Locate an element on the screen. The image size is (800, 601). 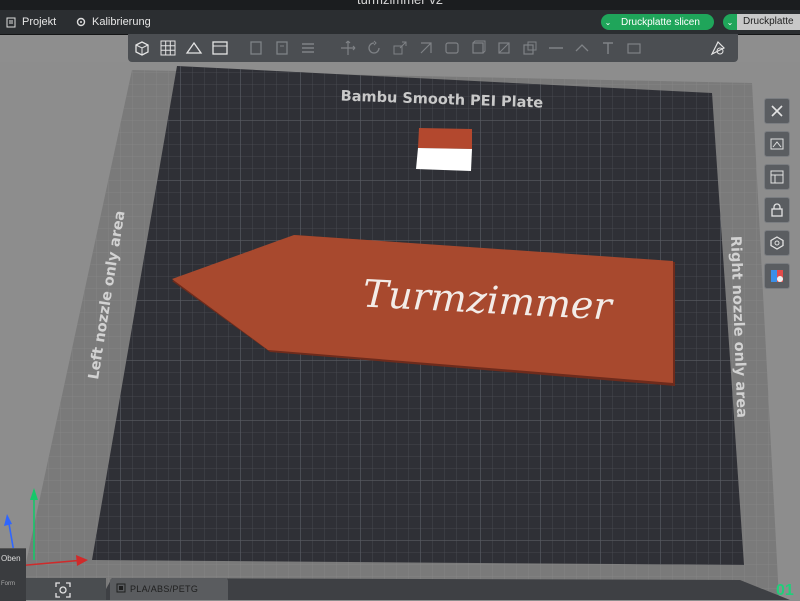
scale-icon is located at coordinates (400, 48).